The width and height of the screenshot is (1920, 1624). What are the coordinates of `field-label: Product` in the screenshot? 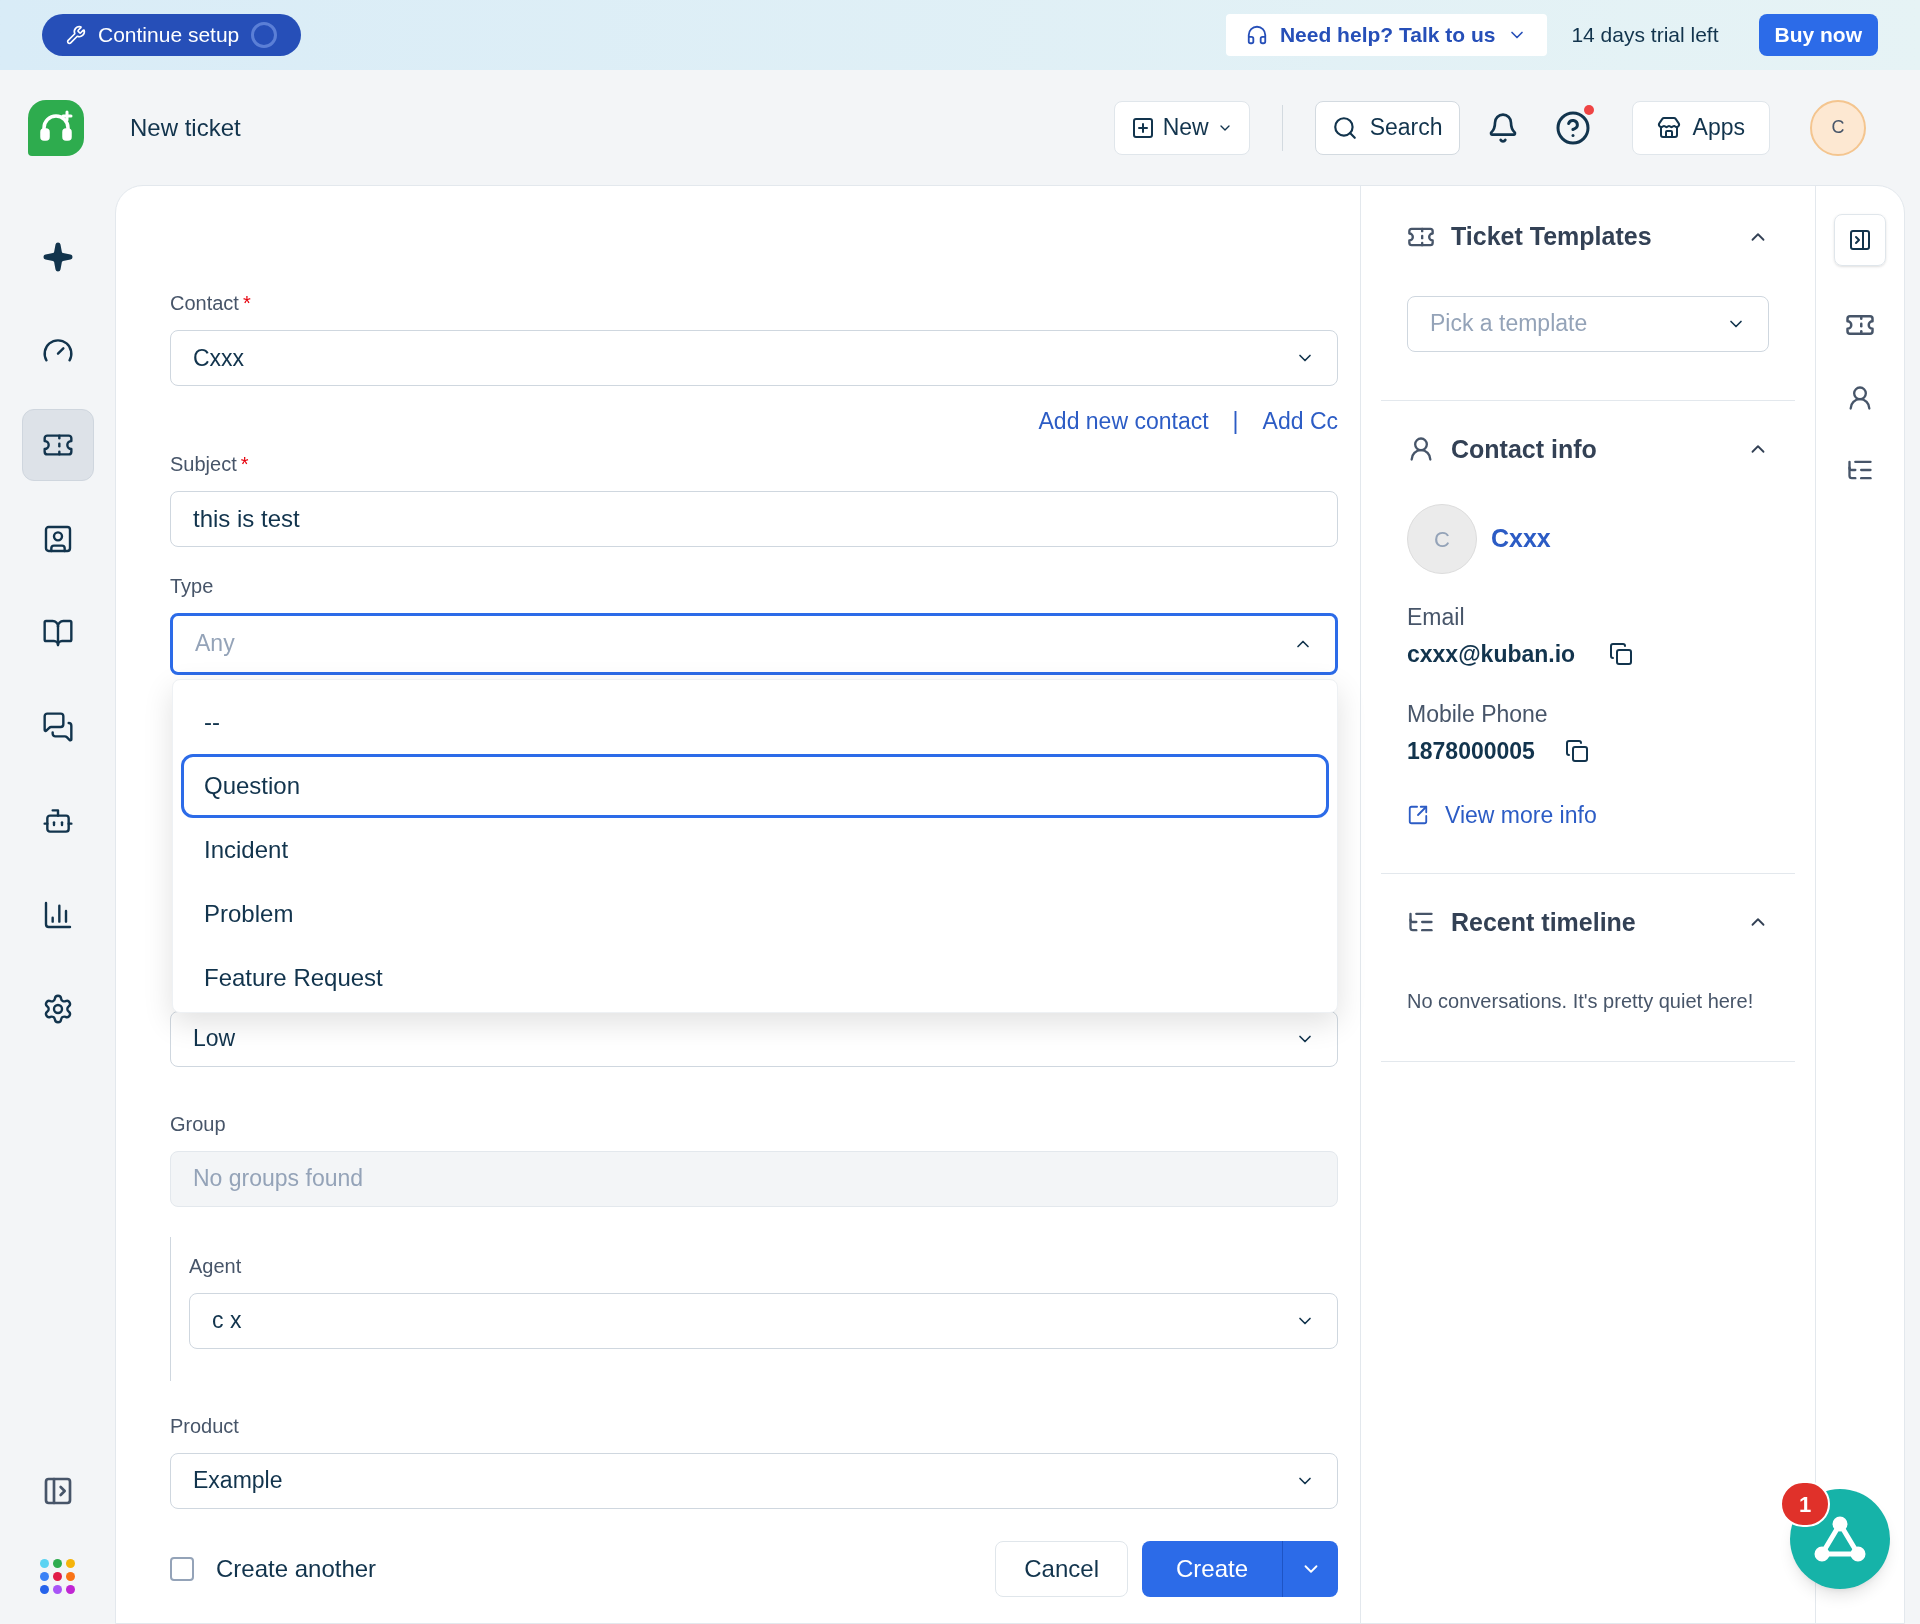 It's located at (204, 1426).